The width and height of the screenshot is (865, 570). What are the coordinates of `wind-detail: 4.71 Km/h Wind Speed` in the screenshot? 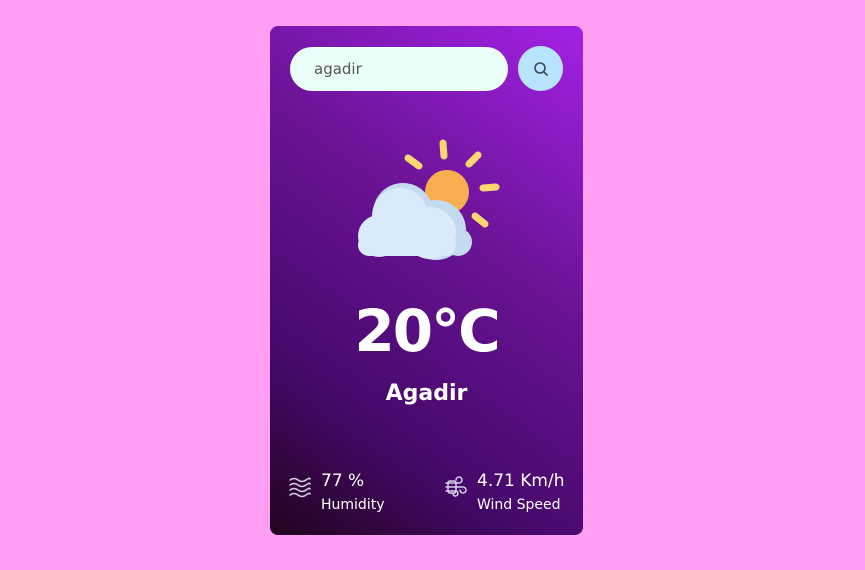 It's located at (504, 492).